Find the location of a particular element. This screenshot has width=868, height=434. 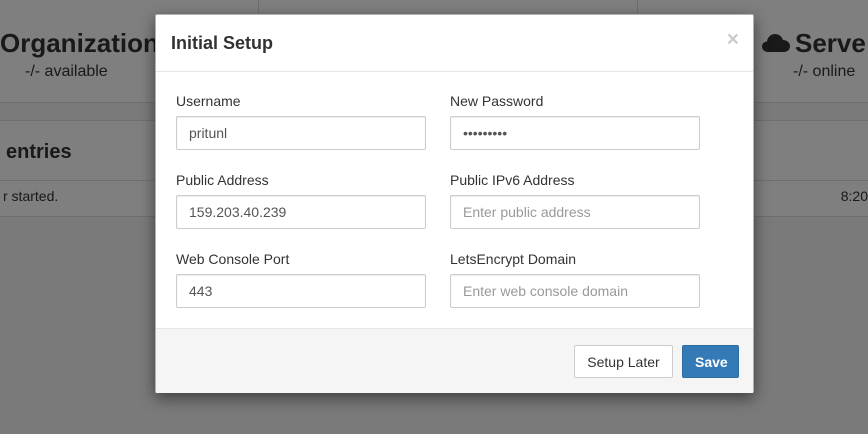

web-console-port-input is located at coordinates (301, 291).